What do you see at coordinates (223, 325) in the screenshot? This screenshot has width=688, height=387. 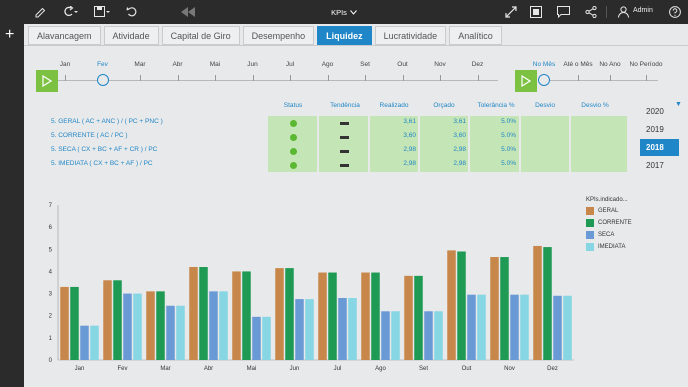 I see `bar-imediata-abr` at bounding box center [223, 325].